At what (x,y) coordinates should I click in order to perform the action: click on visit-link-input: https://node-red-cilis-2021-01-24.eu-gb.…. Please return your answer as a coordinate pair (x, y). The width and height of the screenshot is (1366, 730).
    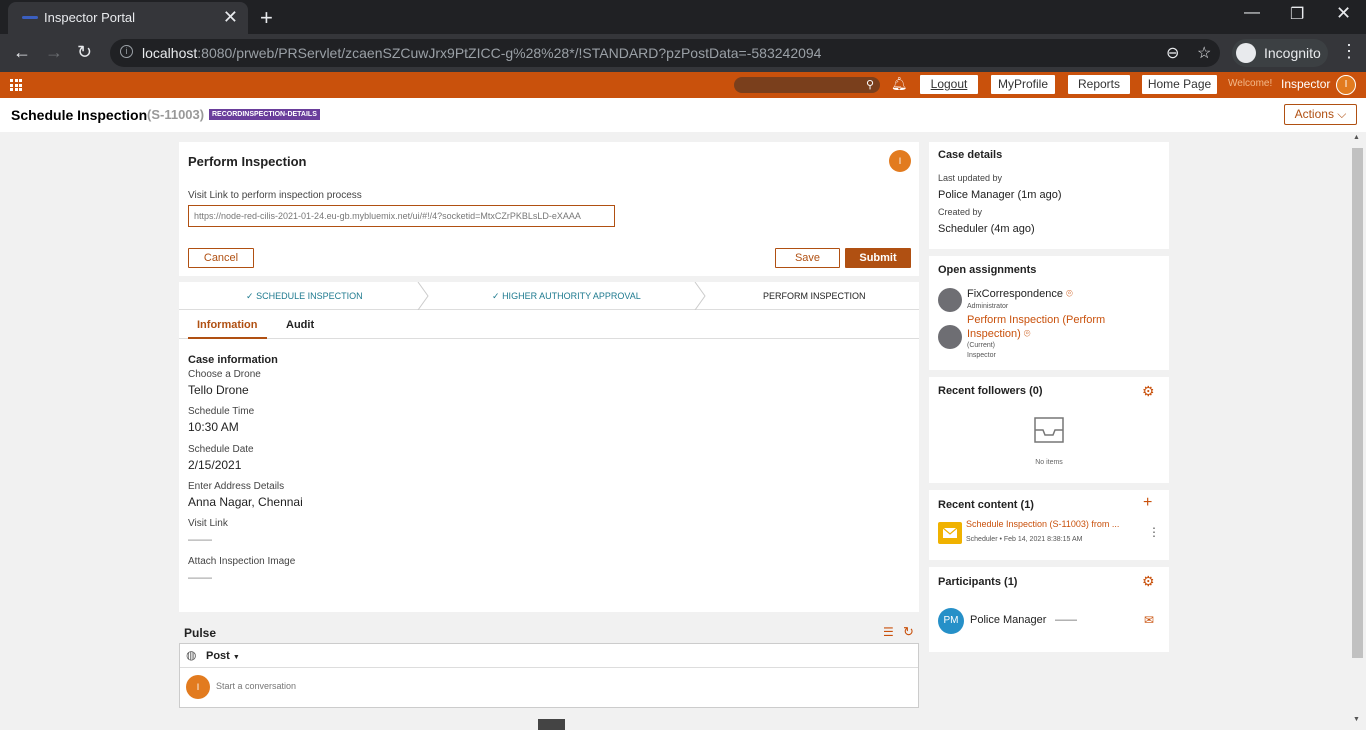
    Looking at the image, I should click on (401, 216).